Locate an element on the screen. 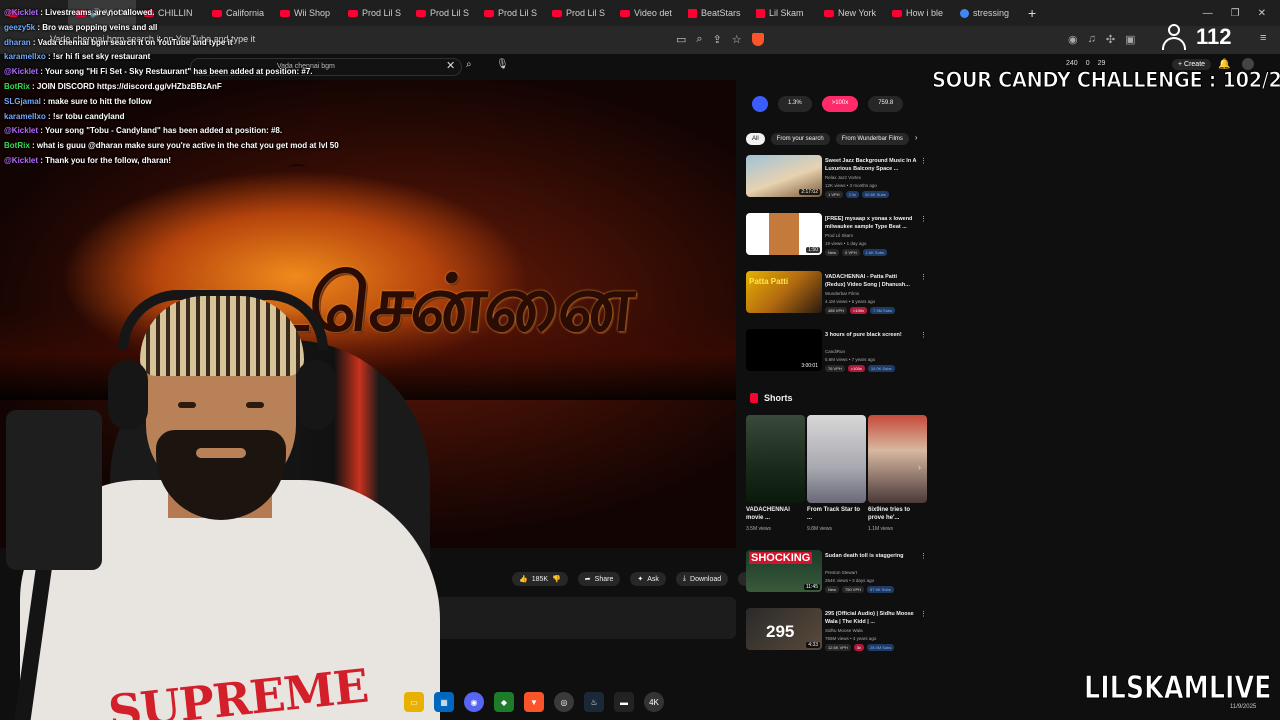 This screenshot has height=720, width=1280. video-thumbnail: SHOCKING 11:45 is located at coordinates (784, 571).